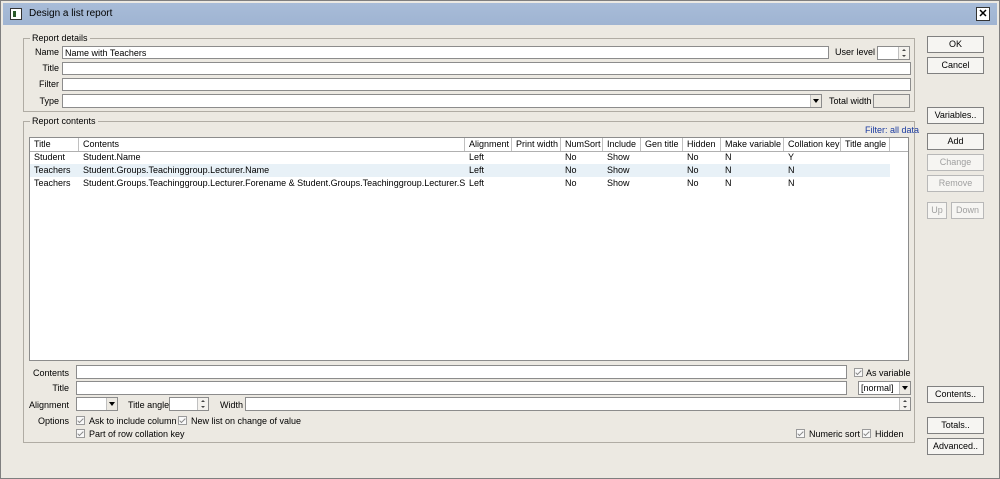 This screenshot has width=1000, height=479. What do you see at coordinates (486, 84) in the screenshot?
I see `filter-input` at bounding box center [486, 84].